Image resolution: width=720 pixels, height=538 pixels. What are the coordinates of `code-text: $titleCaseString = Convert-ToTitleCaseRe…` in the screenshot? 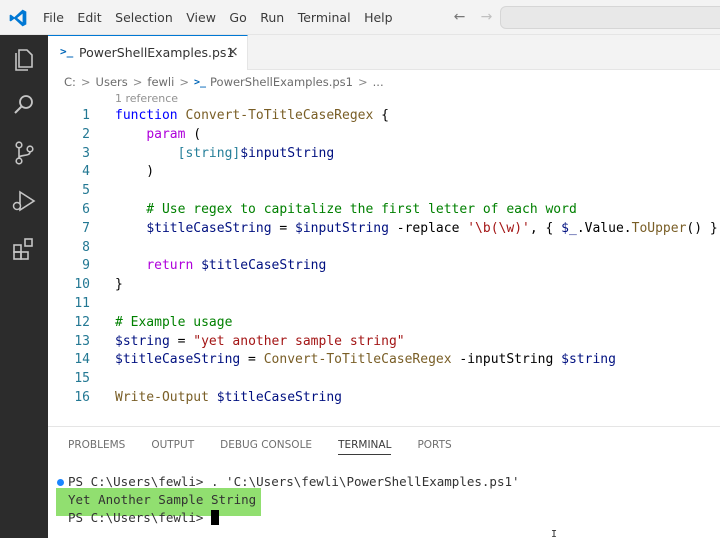 It's located at (365, 359).